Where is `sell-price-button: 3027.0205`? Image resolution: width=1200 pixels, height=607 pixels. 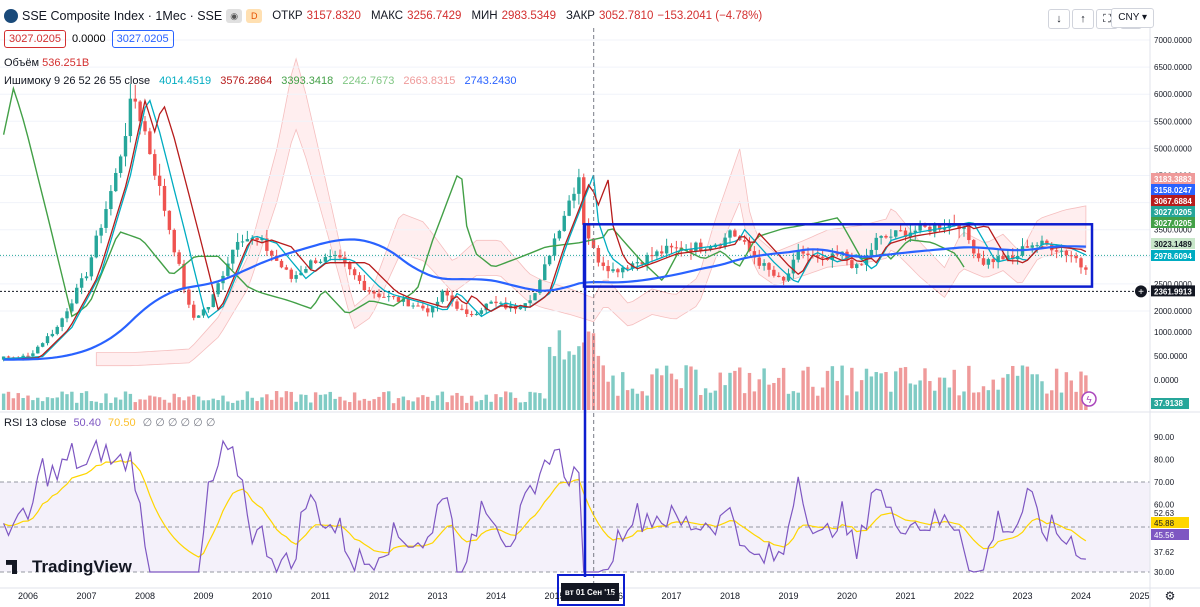
sell-price-button: 3027.0205 is located at coordinates (35, 39).